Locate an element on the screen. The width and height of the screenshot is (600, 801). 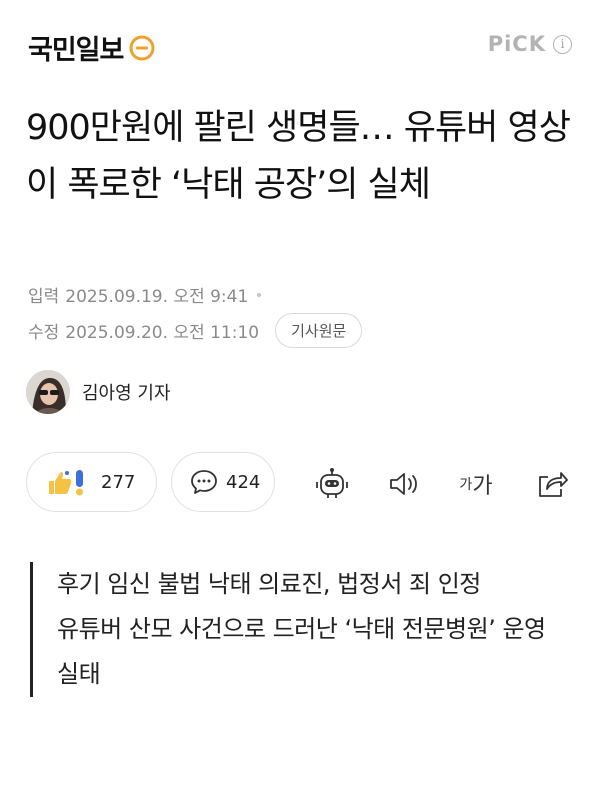
article-toolbar: 277 424 가 가 is located at coordinates (300, 483).